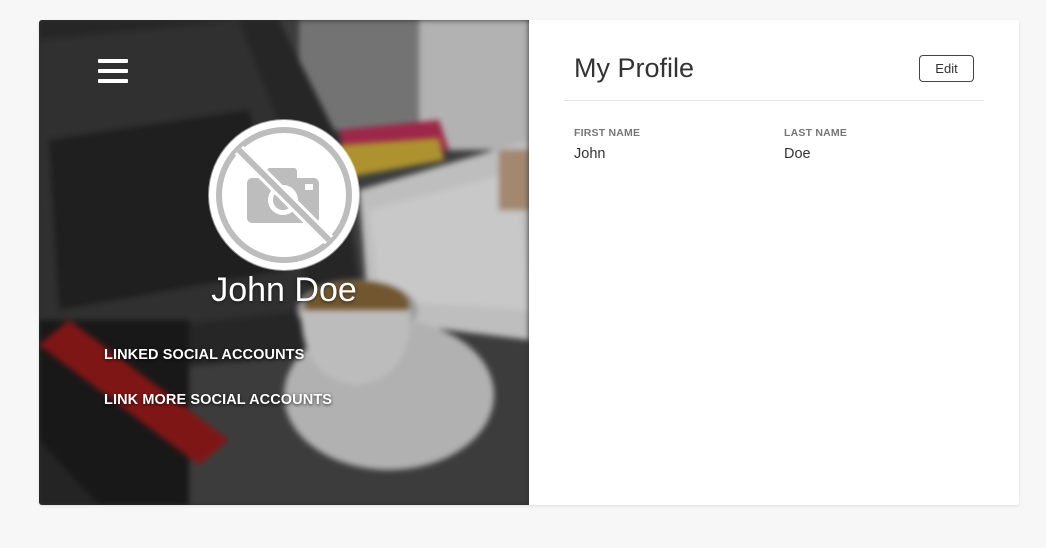 This screenshot has height=548, width=1046. I want to click on last-name-value: Doe, so click(797, 154).